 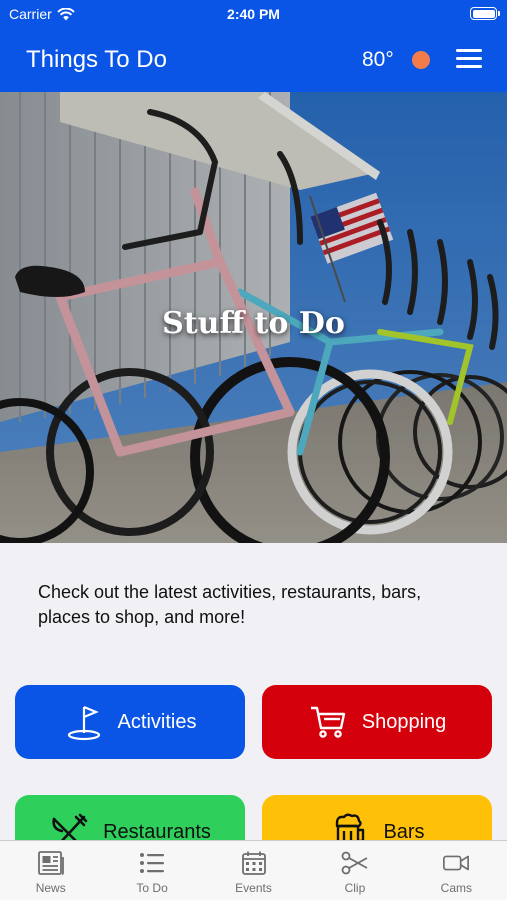 I want to click on tab-bar: News To Do Events Clip Cams, so click(x=253, y=870).